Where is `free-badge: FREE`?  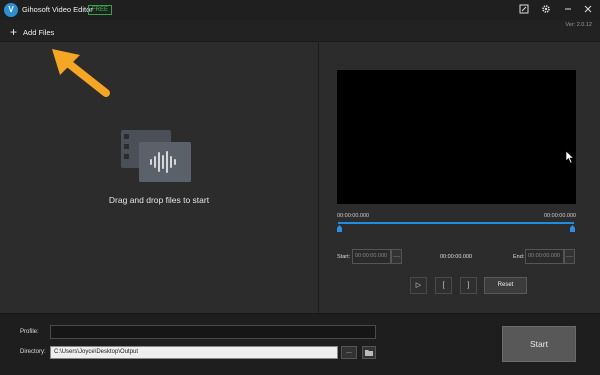
free-badge: FREE is located at coordinates (100, 10).